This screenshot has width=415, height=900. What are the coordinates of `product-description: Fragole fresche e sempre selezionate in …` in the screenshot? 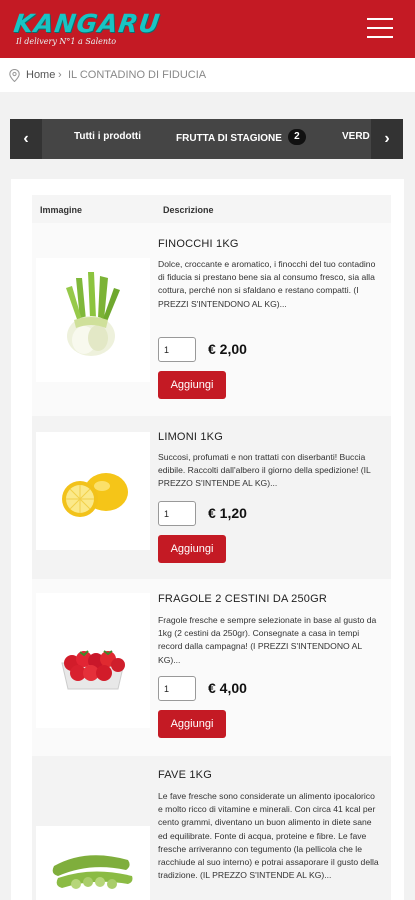 It's located at (267, 640).